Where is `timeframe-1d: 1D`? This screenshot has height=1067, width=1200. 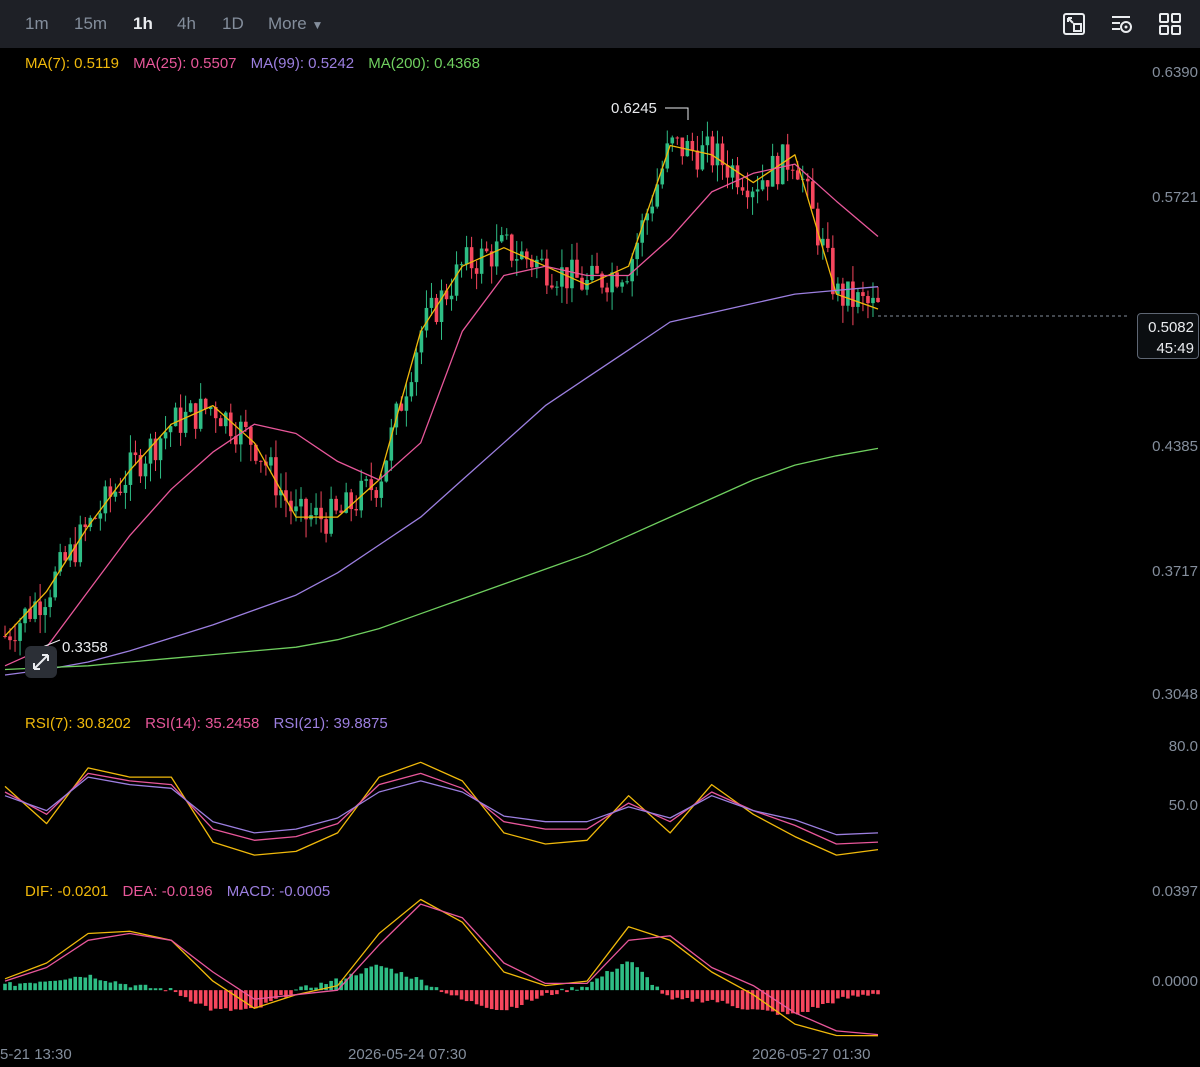
timeframe-1d: 1D is located at coordinates (233, 24).